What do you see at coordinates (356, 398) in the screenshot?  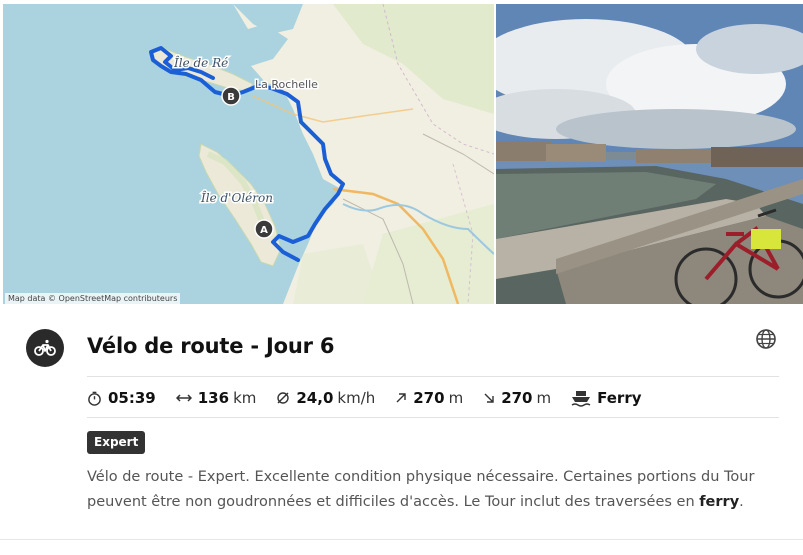 I see `speed-unit: km/h` at bounding box center [356, 398].